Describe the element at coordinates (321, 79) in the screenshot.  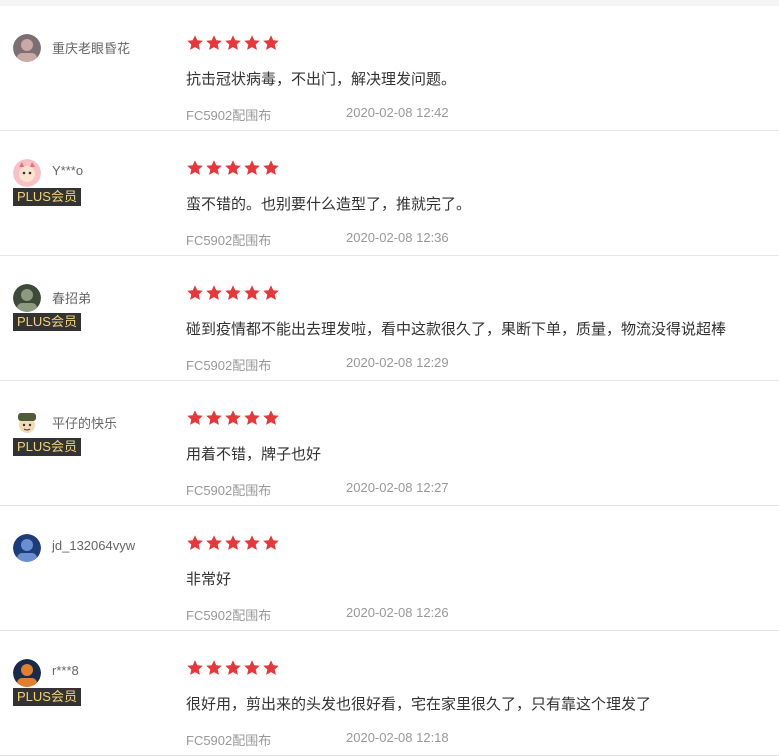
I see `review-content: 抗击冠状病毒，不出门，解决理发问题。` at that location.